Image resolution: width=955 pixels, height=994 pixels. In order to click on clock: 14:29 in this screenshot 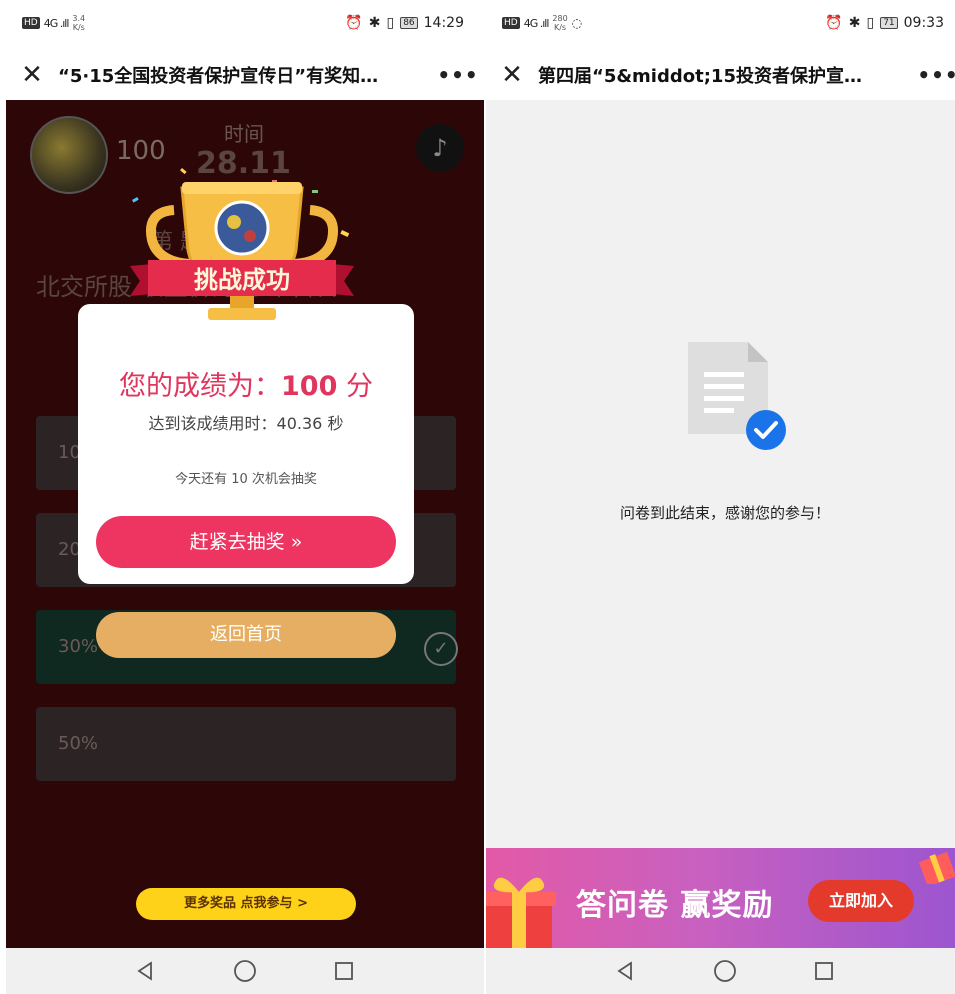, I will do `click(443, 23)`.